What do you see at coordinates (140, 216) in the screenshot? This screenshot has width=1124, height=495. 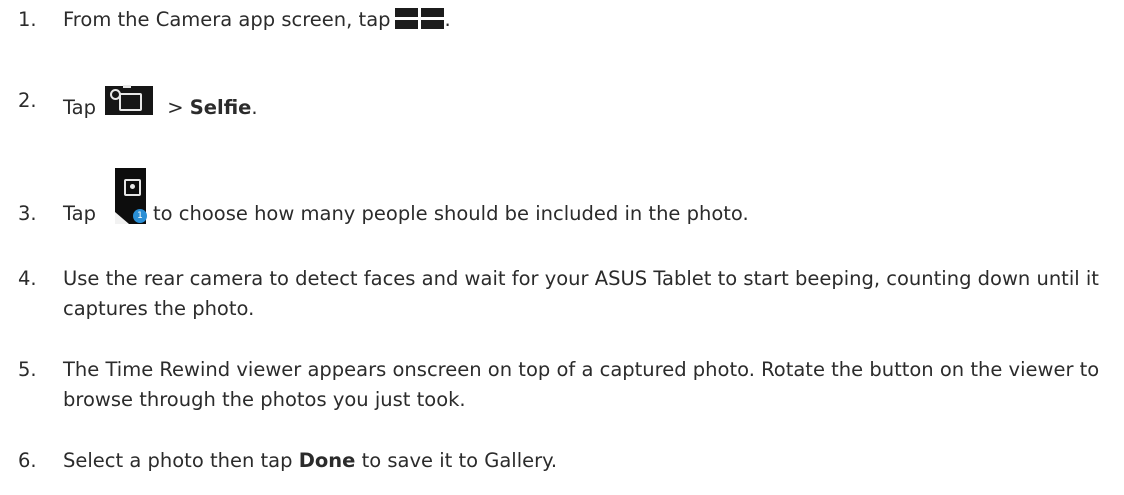 I see `people-count-badge: 1` at bounding box center [140, 216].